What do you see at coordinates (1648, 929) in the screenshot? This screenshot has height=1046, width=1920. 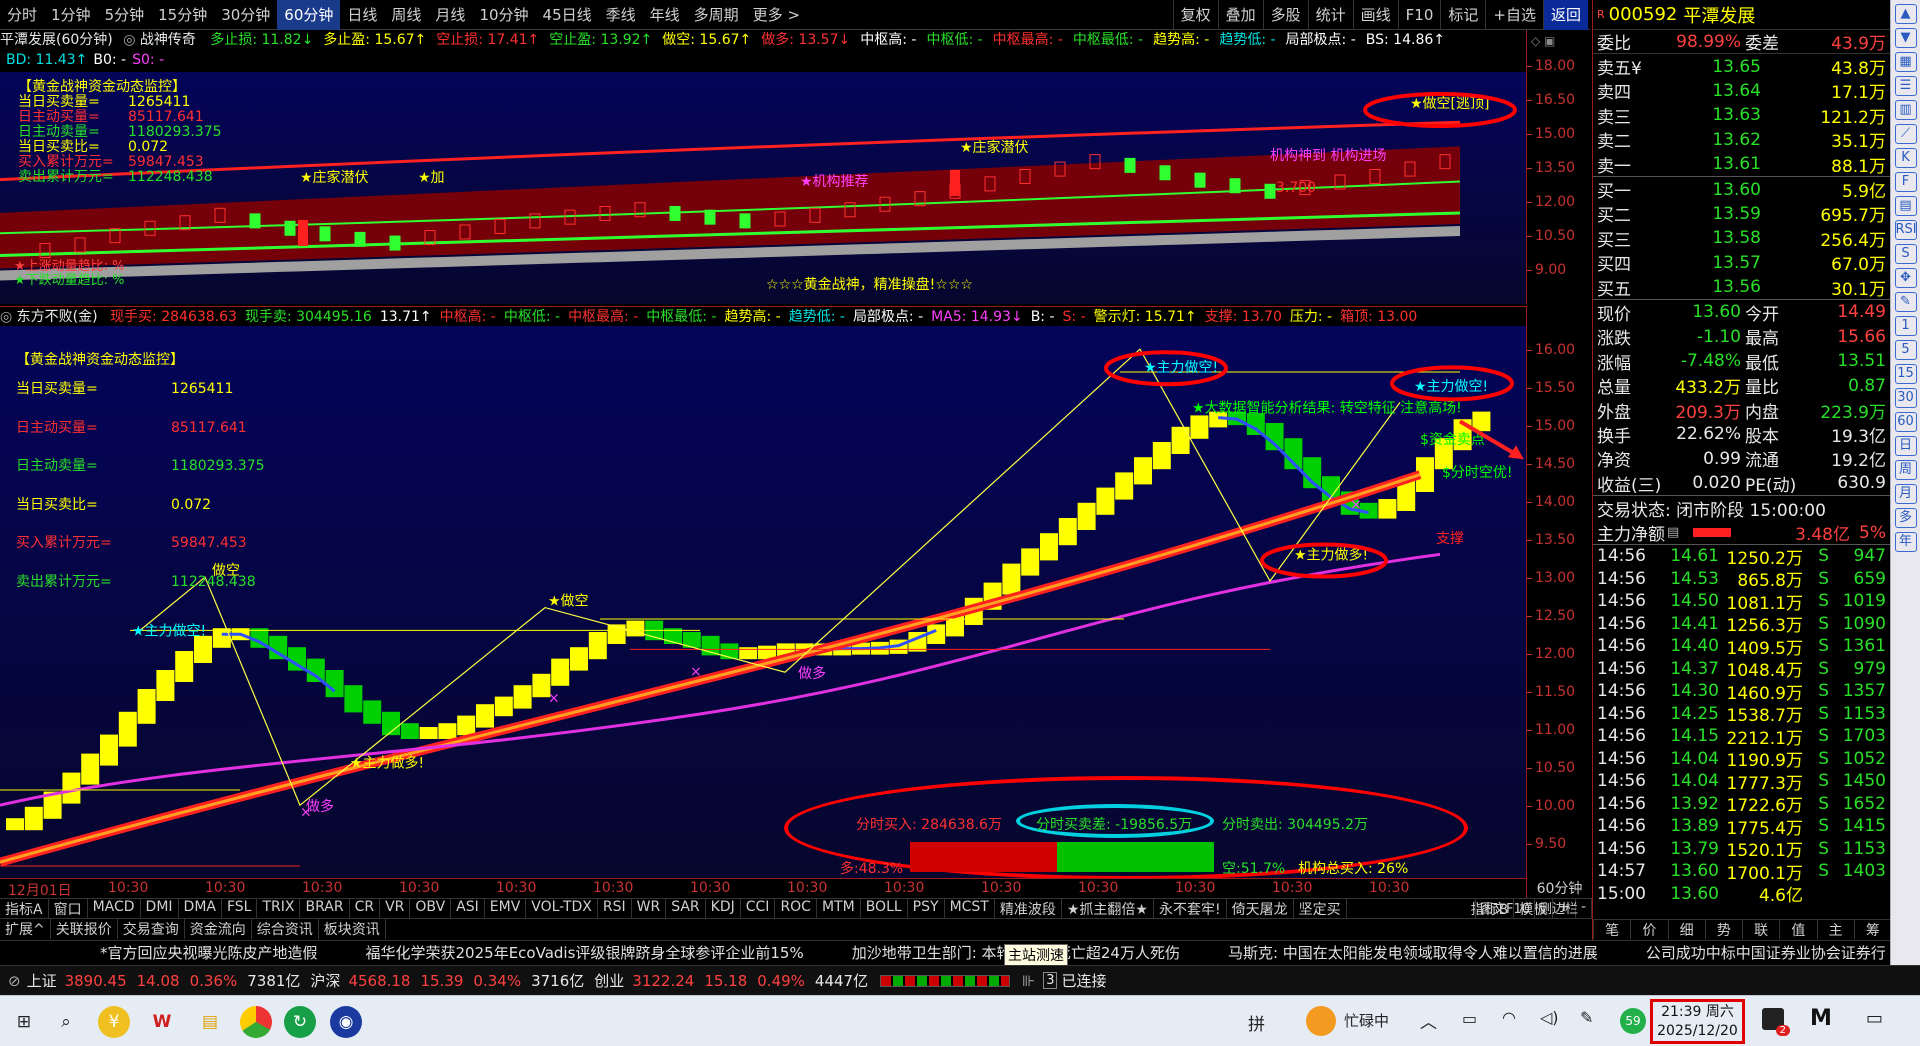 I see `quote-tab: 价` at bounding box center [1648, 929].